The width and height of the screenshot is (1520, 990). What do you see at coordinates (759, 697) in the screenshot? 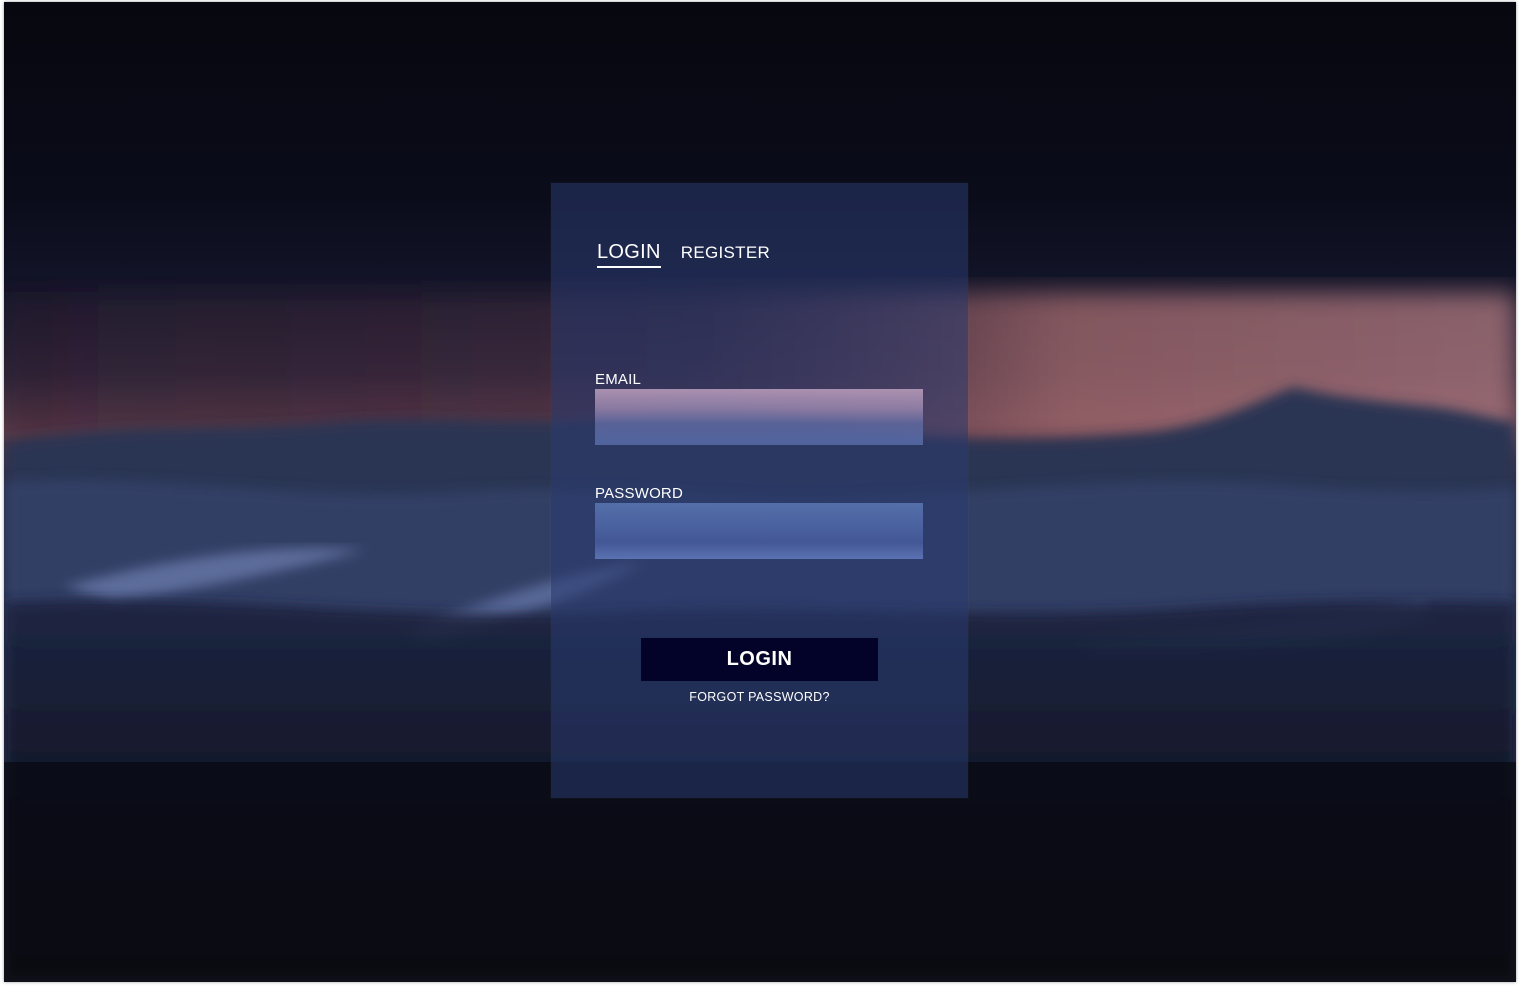
I see `forgot-password-link: FORGOT PASSWORD?` at bounding box center [759, 697].